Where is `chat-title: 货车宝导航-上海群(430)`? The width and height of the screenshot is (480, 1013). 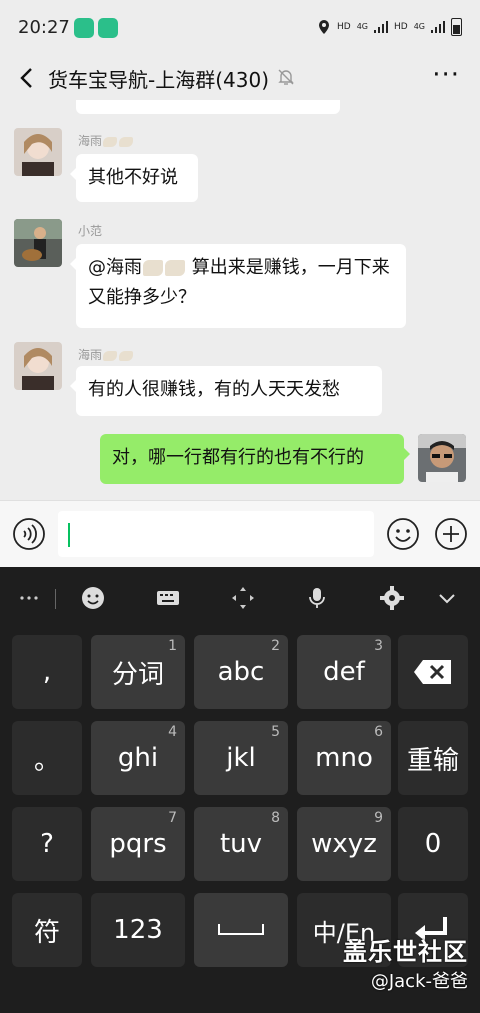
chat-title: 货车宝导航-上海群(430) is located at coordinates (158, 80).